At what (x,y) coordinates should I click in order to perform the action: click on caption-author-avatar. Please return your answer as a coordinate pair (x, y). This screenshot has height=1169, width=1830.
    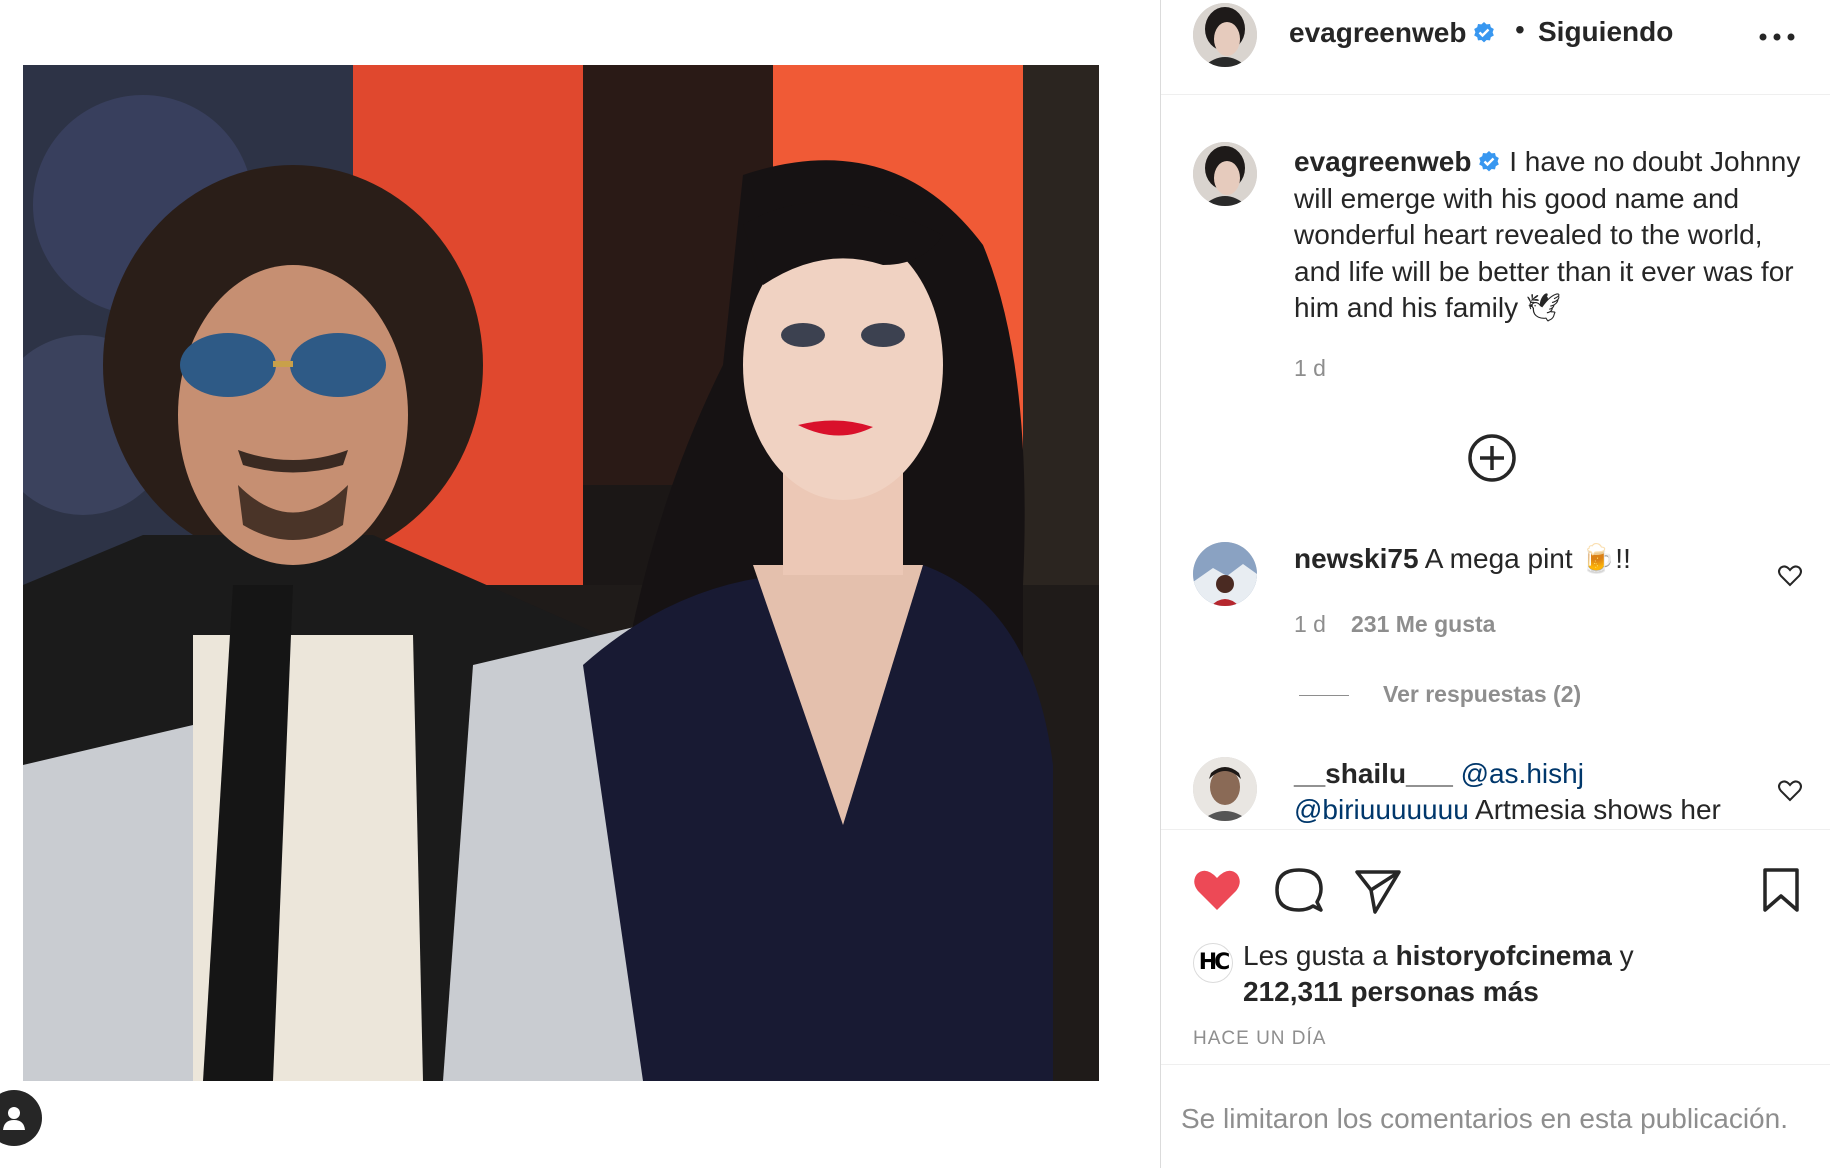
    Looking at the image, I should click on (1225, 174).